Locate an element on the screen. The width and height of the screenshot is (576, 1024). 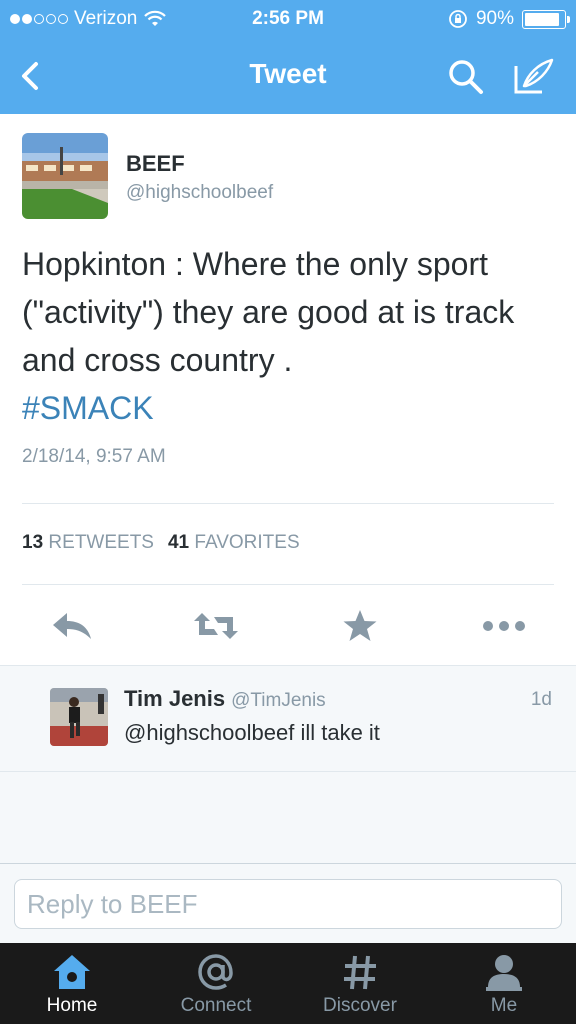
battery-icon is located at coordinates (546, 19).